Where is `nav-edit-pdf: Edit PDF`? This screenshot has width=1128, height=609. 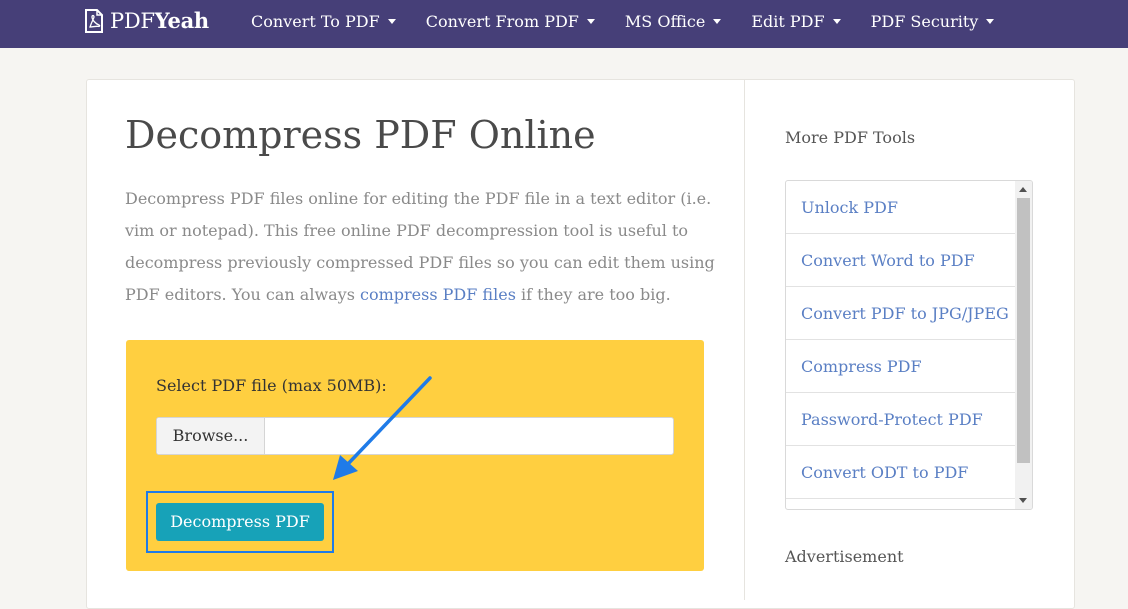 nav-edit-pdf: Edit PDF is located at coordinates (795, 24).